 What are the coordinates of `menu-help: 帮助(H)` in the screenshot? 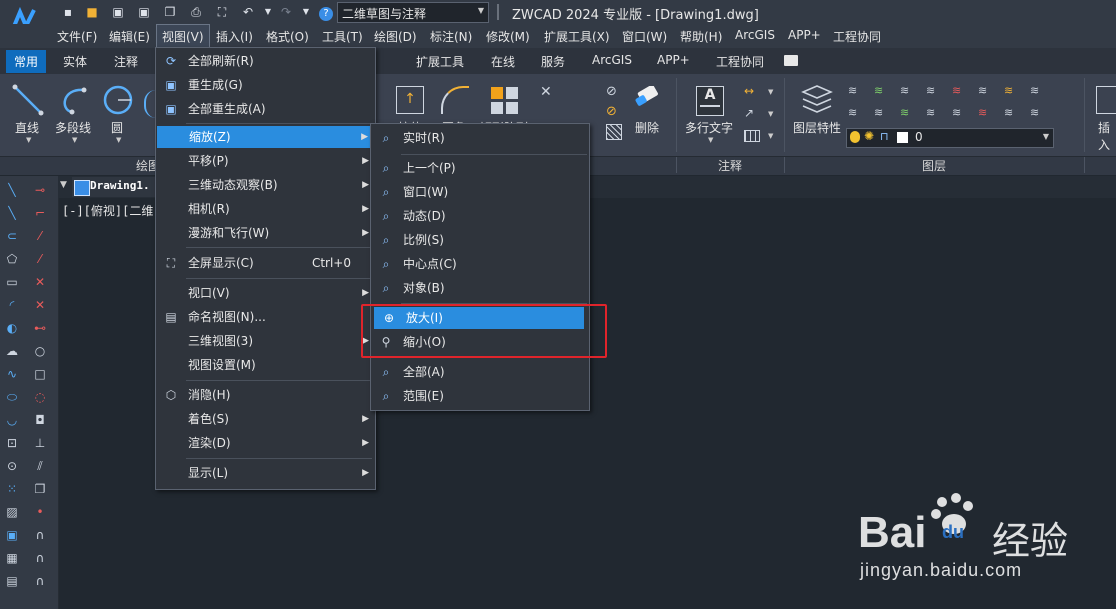 It's located at (701, 36).